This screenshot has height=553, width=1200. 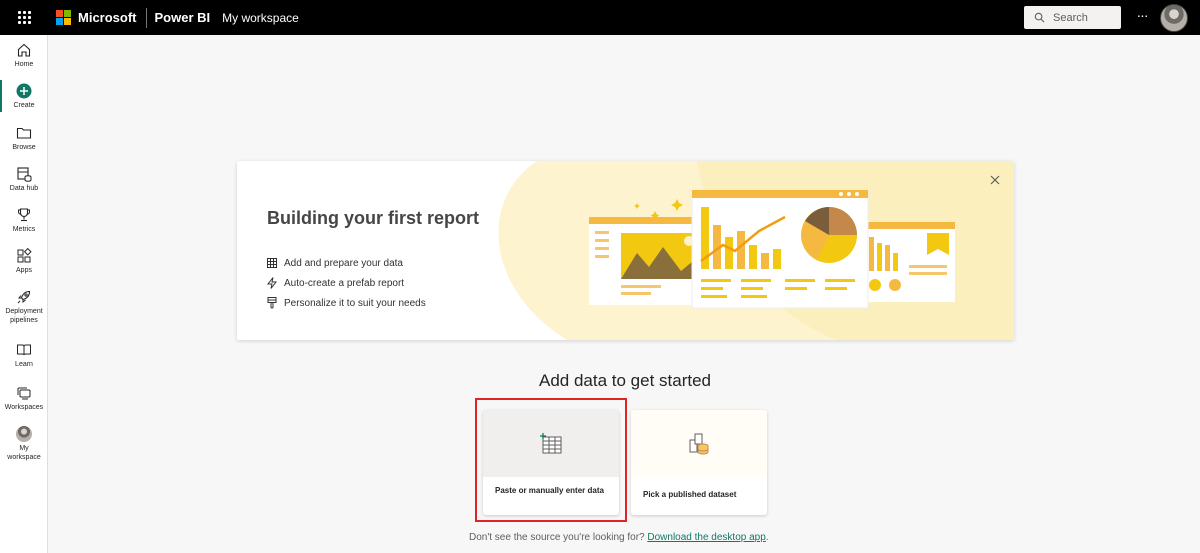 What do you see at coordinates (24, 147) in the screenshot?
I see `nav-item-label: Browse` at bounding box center [24, 147].